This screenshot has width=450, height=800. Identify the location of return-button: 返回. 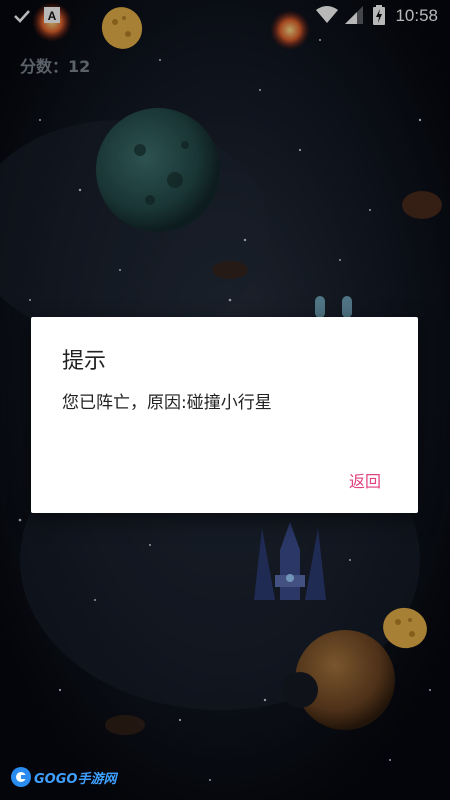
(365, 480).